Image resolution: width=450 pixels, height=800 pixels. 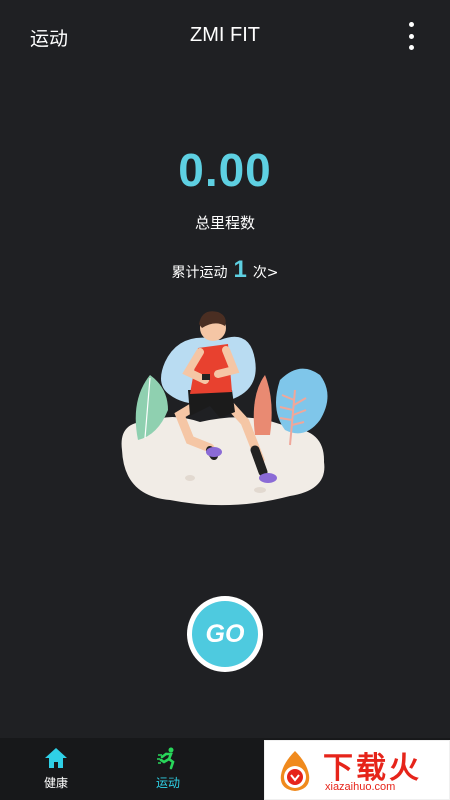 I want to click on workout-count-link: 累计运动 1 次>, so click(x=225, y=270).